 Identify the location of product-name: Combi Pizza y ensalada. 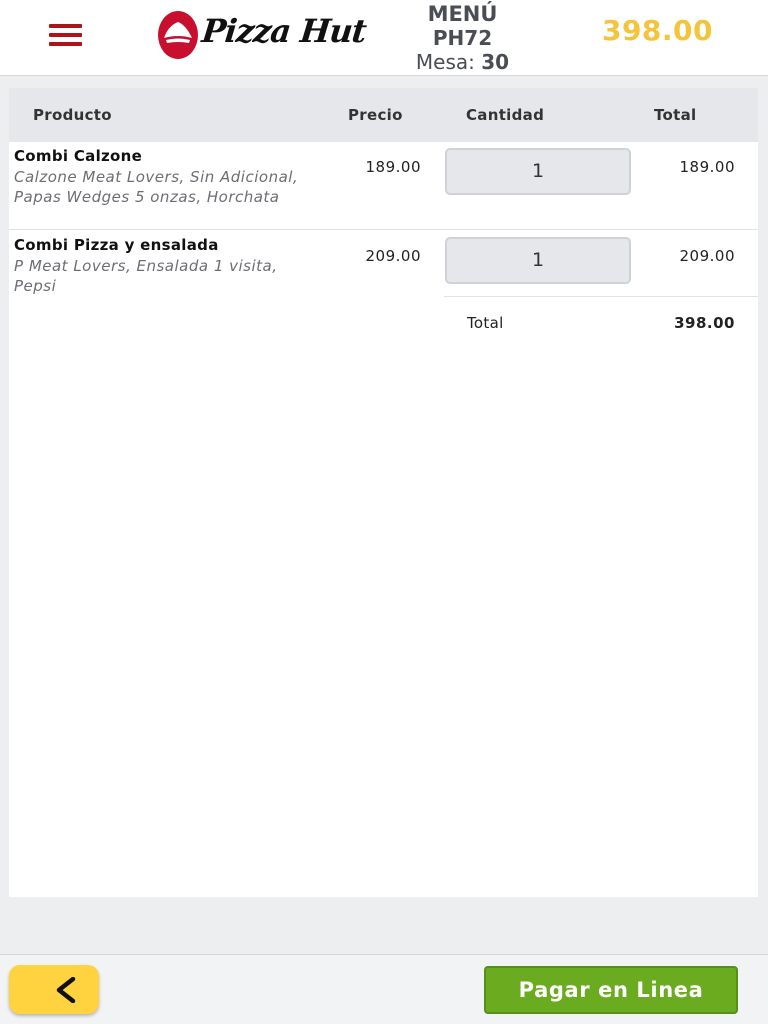
(116, 245).